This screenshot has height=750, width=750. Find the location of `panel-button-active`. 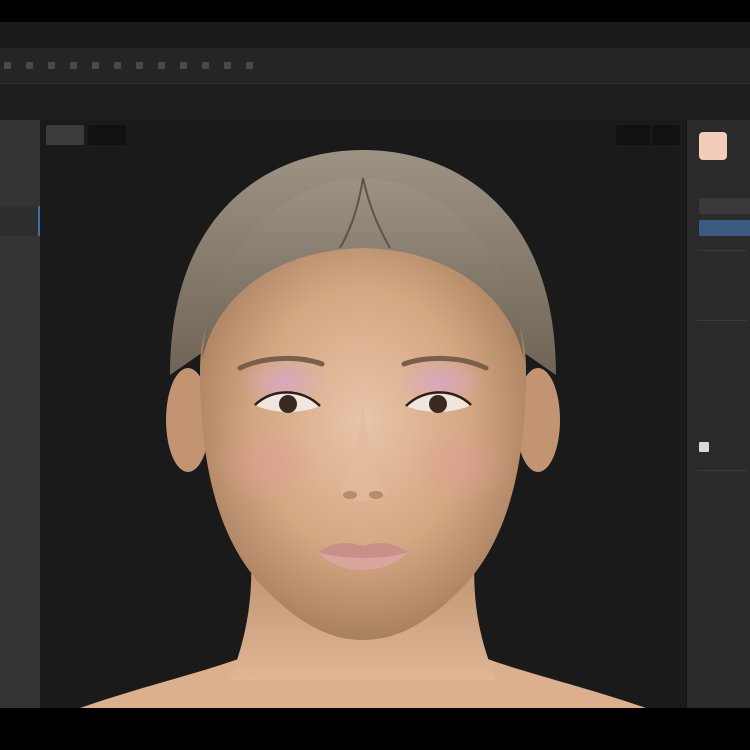

panel-button-active is located at coordinates (724, 228).